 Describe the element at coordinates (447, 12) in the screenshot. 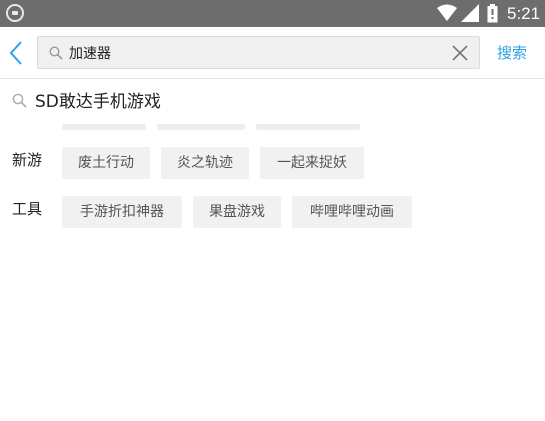

I see `wifi-icon` at that location.